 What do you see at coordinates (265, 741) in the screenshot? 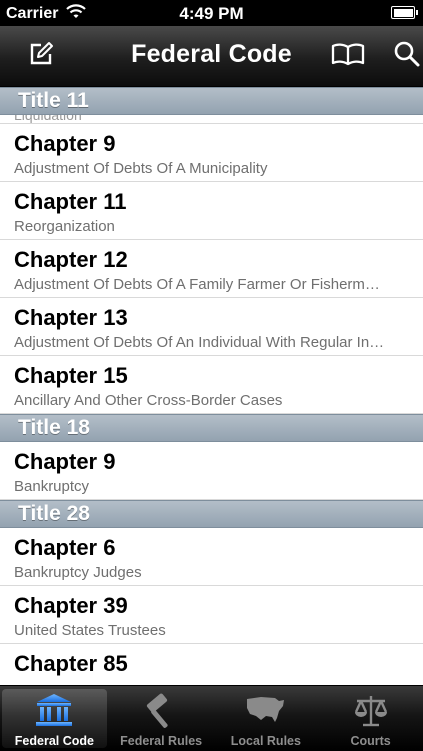
I see `tab-label: Local Rules` at bounding box center [265, 741].